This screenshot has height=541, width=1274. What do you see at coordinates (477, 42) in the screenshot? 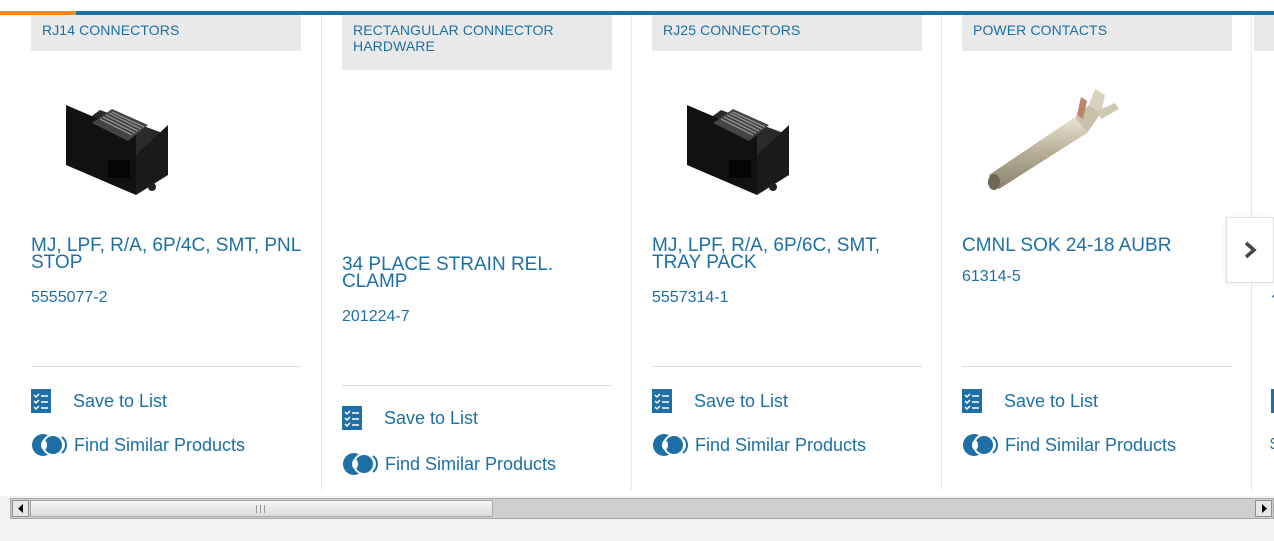
I see `product-category: RECTANGULAR CONNECTOR HARDWARE` at bounding box center [477, 42].